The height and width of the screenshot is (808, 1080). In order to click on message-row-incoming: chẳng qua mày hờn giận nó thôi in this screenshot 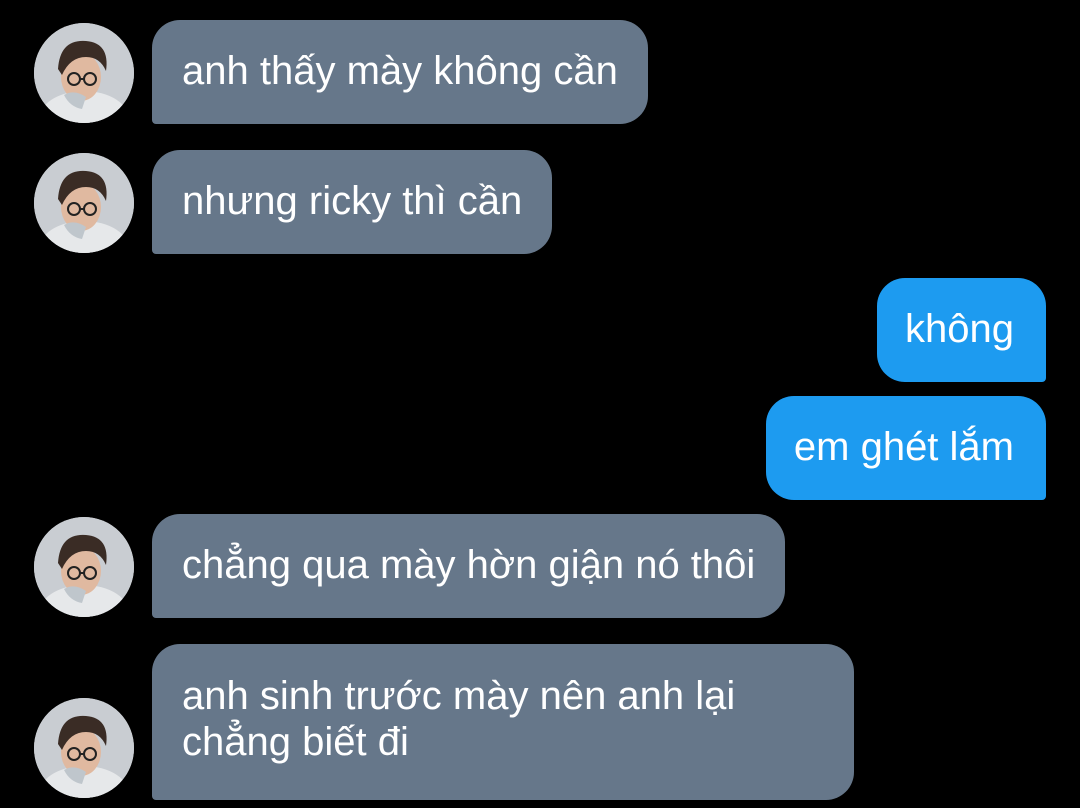, I will do `click(540, 566)`.